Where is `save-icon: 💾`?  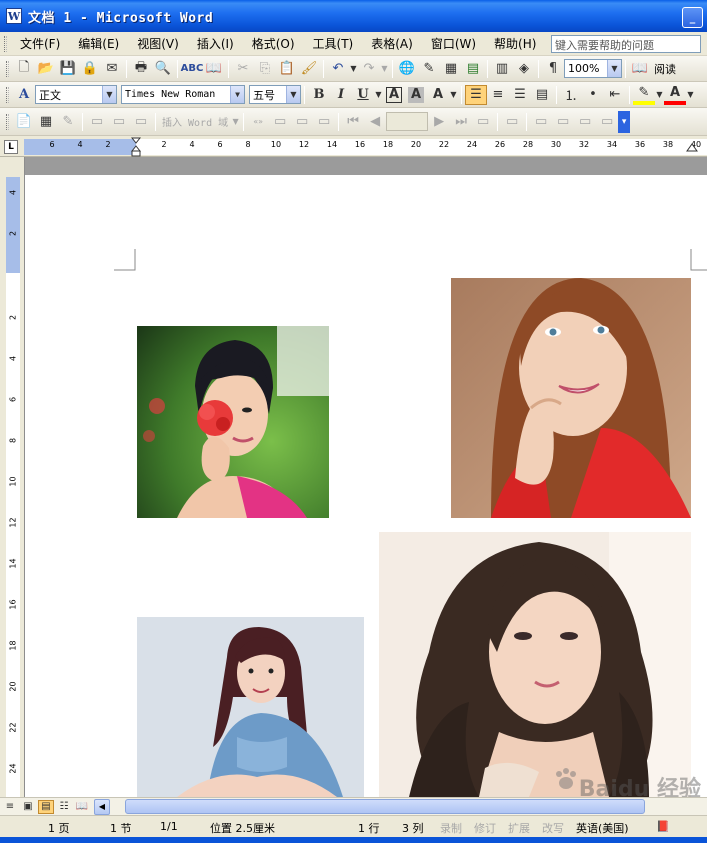
save-icon: 💾 is located at coordinates (68, 69).